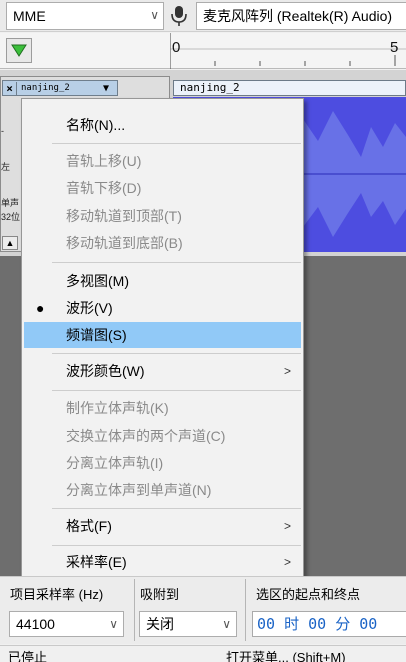 This screenshot has height=662, width=406. What do you see at coordinates (203, 653) in the screenshot?
I see `status-bar: 已停止 打开菜单... (Shift+M)` at bounding box center [203, 653].